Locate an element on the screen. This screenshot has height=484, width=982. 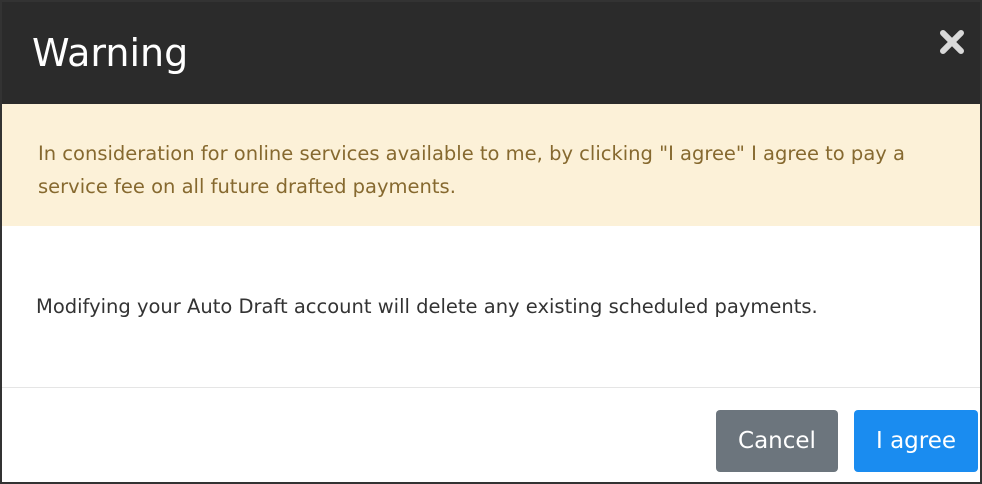
close-button is located at coordinates (952, 42).